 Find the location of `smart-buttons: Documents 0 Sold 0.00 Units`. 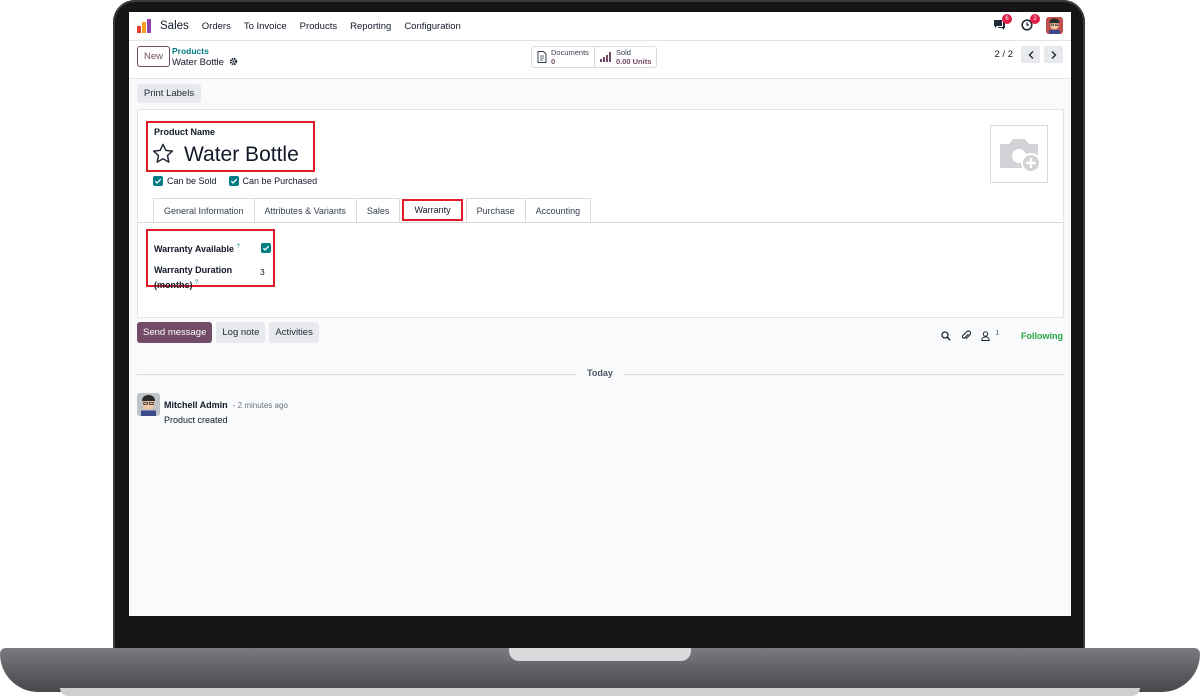

smart-buttons: Documents 0 Sold 0.00 Units is located at coordinates (594, 57).